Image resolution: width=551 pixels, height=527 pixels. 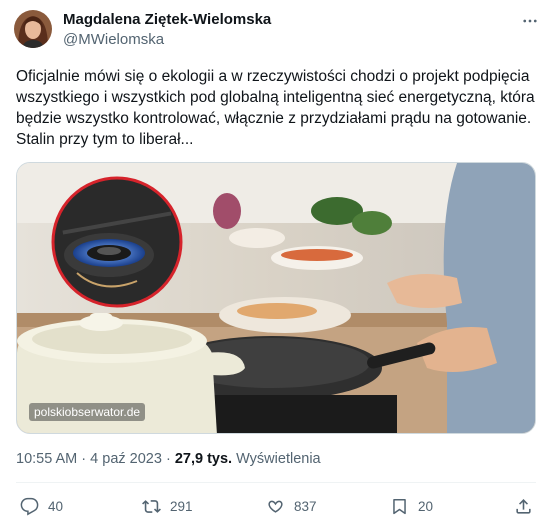 I want to click on repost-count: 291, so click(x=181, y=506).